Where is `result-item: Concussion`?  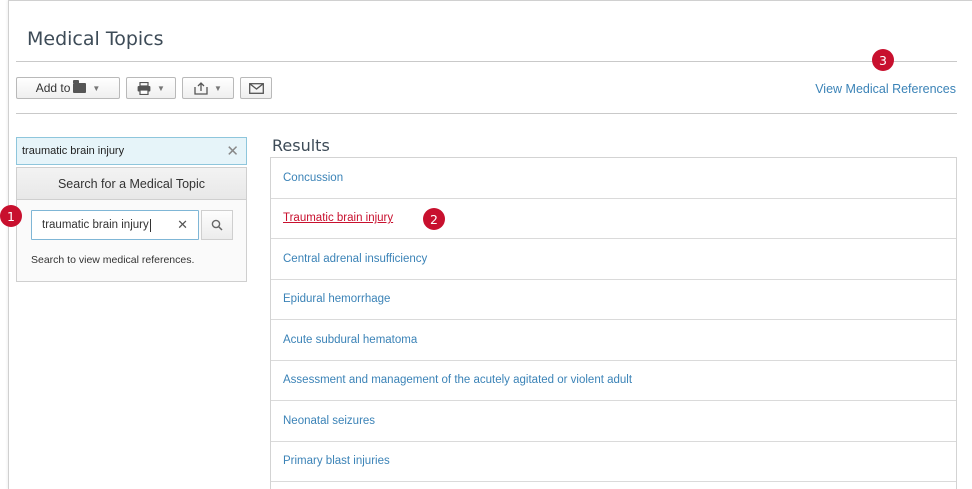
result-item: Concussion is located at coordinates (613, 178).